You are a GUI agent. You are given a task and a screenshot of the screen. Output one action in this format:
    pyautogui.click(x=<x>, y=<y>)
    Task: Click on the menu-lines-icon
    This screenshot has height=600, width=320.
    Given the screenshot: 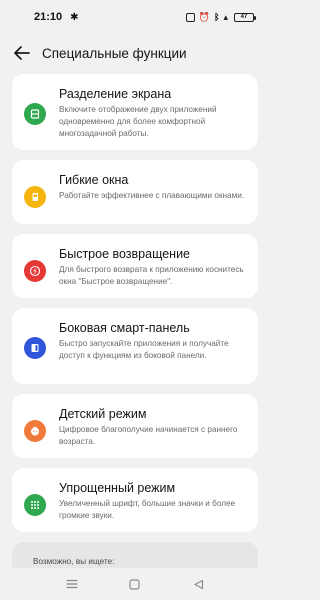 What is the action you would take?
    pyautogui.click(x=72, y=584)
    